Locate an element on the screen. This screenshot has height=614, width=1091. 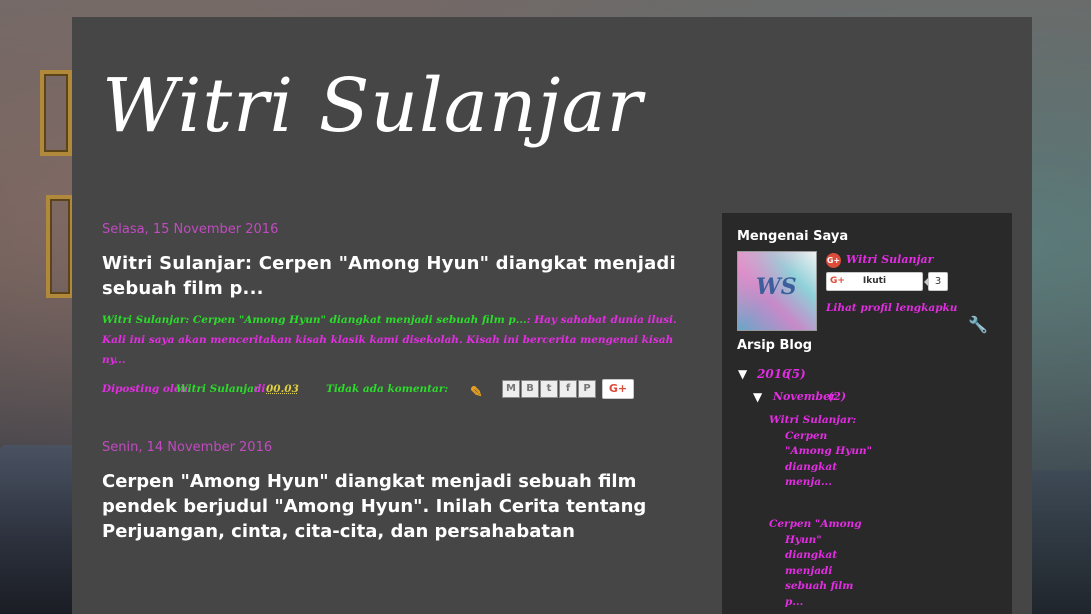
archive-month-count: (2) is located at coordinates (837, 396).